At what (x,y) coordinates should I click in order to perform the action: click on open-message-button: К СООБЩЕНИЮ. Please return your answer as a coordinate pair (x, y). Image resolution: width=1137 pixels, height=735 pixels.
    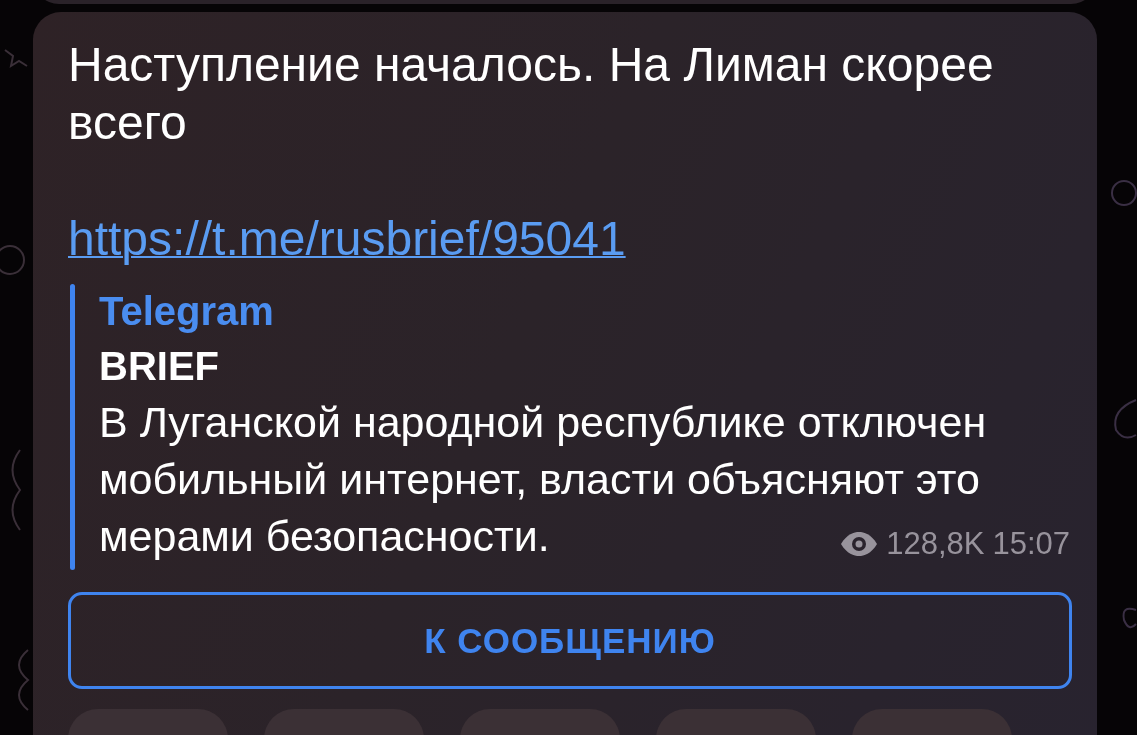
    Looking at the image, I should click on (570, 640).